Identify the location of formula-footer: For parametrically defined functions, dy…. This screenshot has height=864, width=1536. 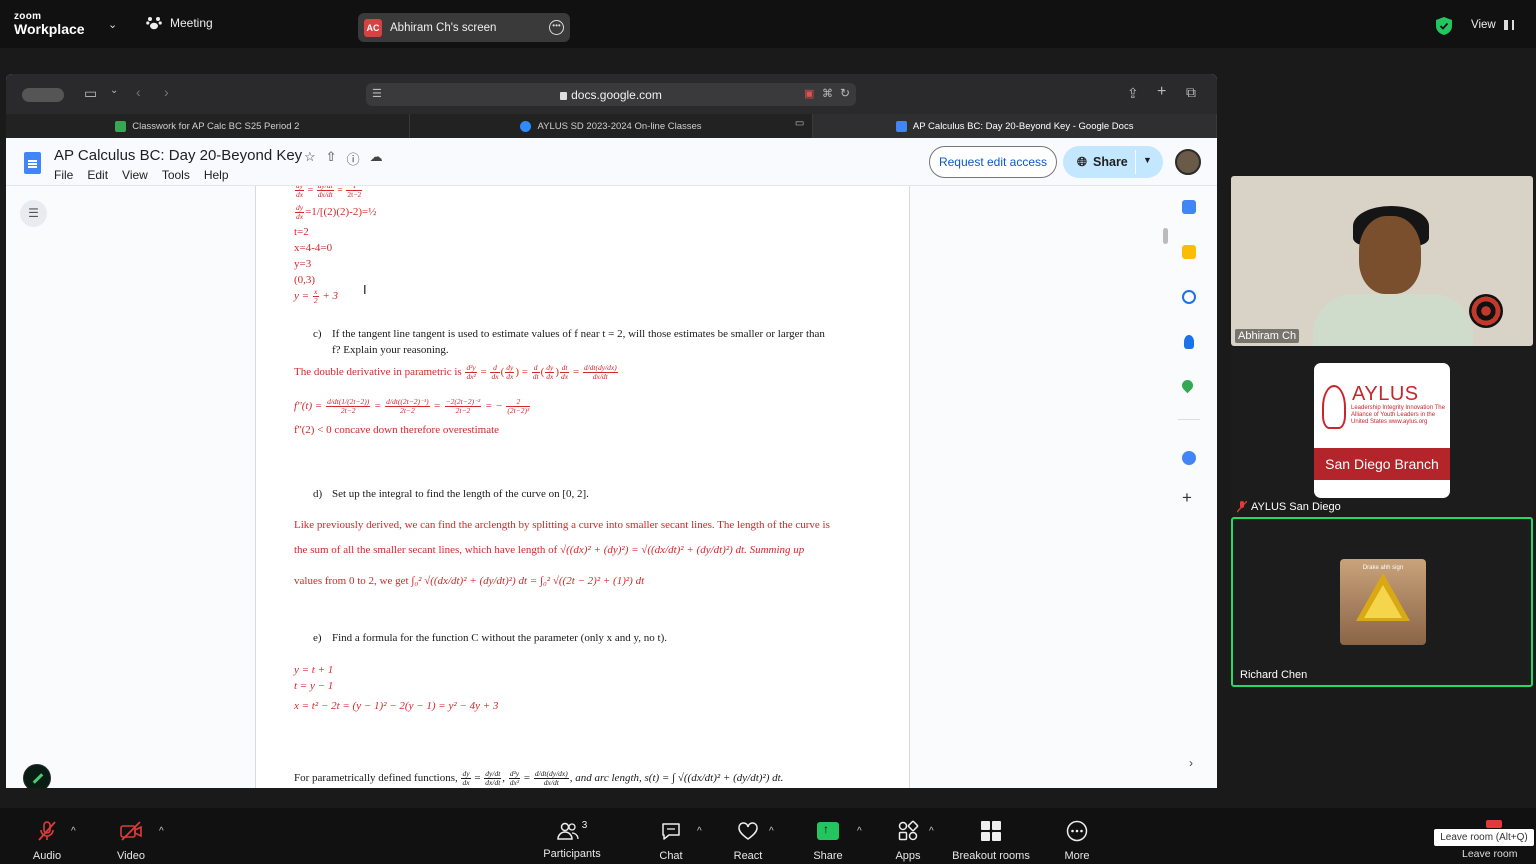
(539, 778).